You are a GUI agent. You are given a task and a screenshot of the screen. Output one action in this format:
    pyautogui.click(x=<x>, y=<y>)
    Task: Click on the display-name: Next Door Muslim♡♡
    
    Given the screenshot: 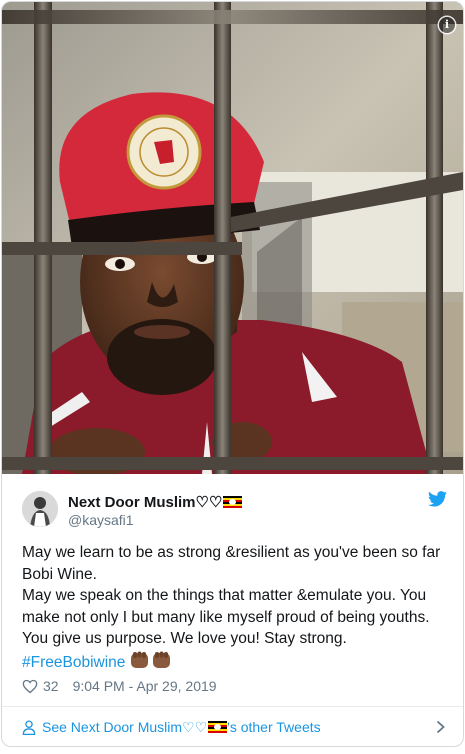 What is the action you would take?
    pyautogui.click(x=155, y=502)
    